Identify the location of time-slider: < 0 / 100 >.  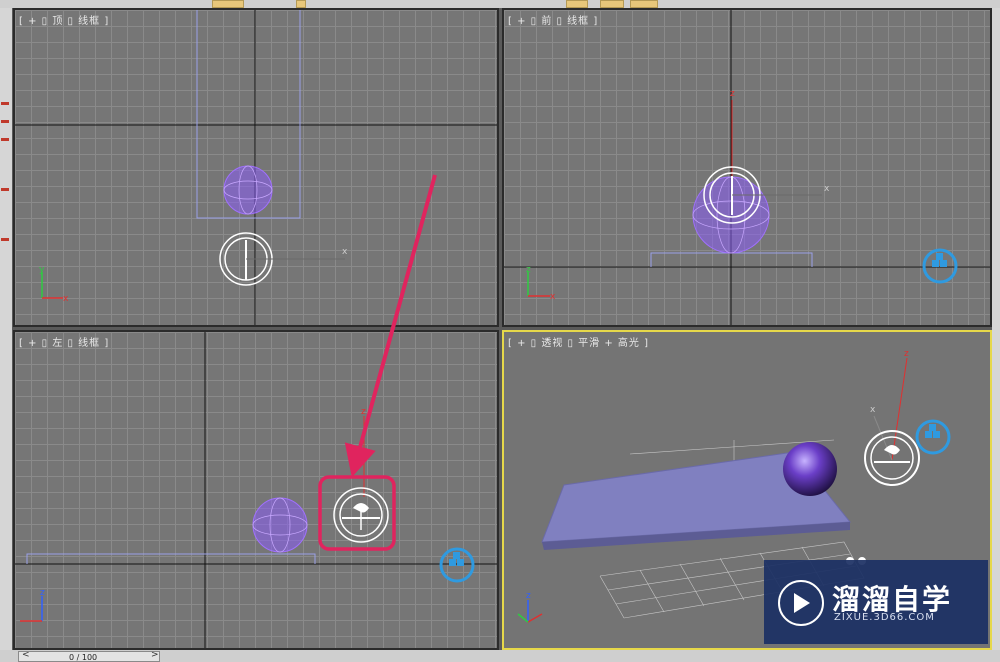
(89, 656).